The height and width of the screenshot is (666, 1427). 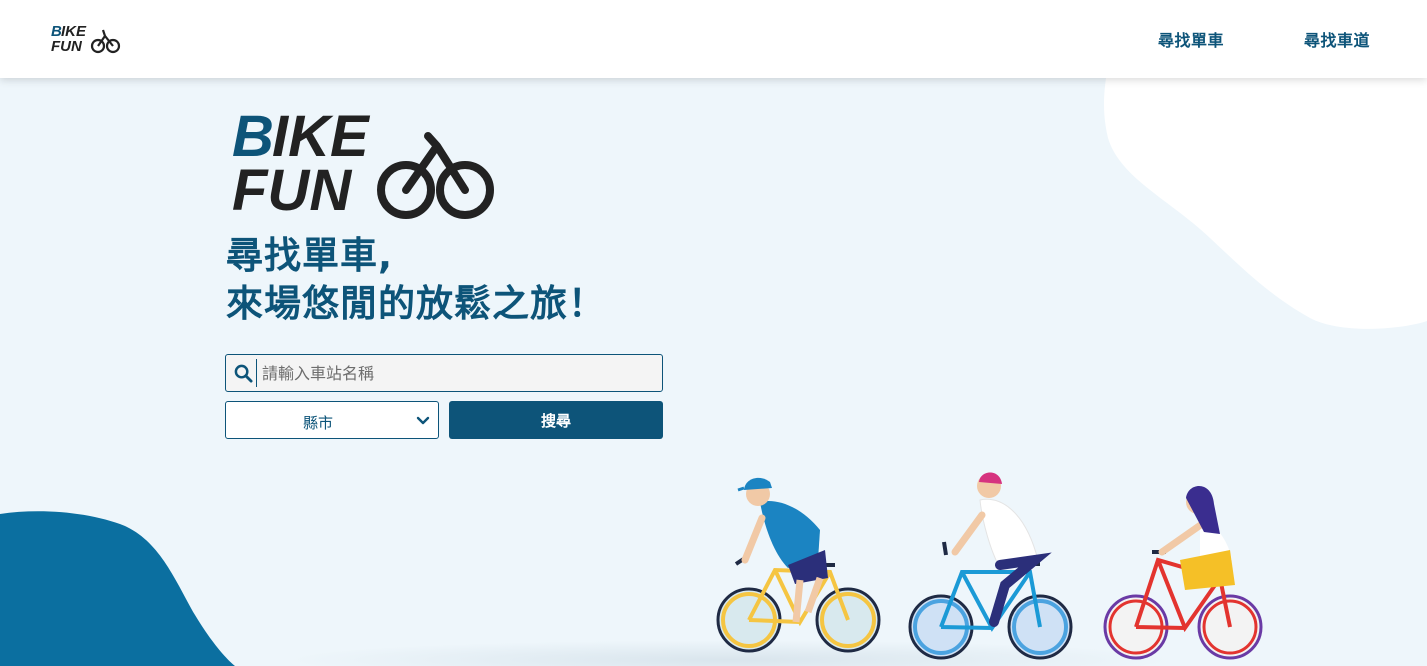 I want to click on nav-find-bike: 尋找單車, so click(x=1191, y=39).